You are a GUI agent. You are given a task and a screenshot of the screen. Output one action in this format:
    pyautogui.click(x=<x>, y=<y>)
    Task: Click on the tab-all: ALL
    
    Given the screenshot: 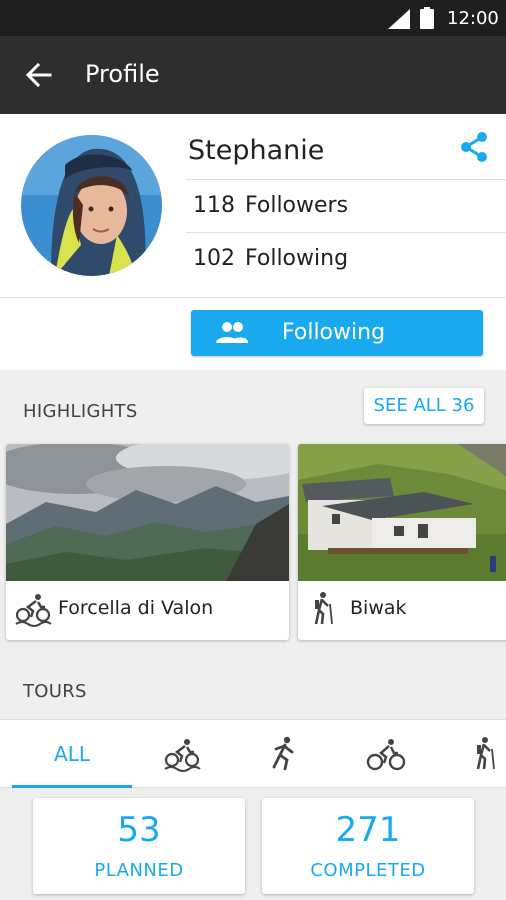 What is the action you would take?
    pyautogui.click(x=72, y=754)
    